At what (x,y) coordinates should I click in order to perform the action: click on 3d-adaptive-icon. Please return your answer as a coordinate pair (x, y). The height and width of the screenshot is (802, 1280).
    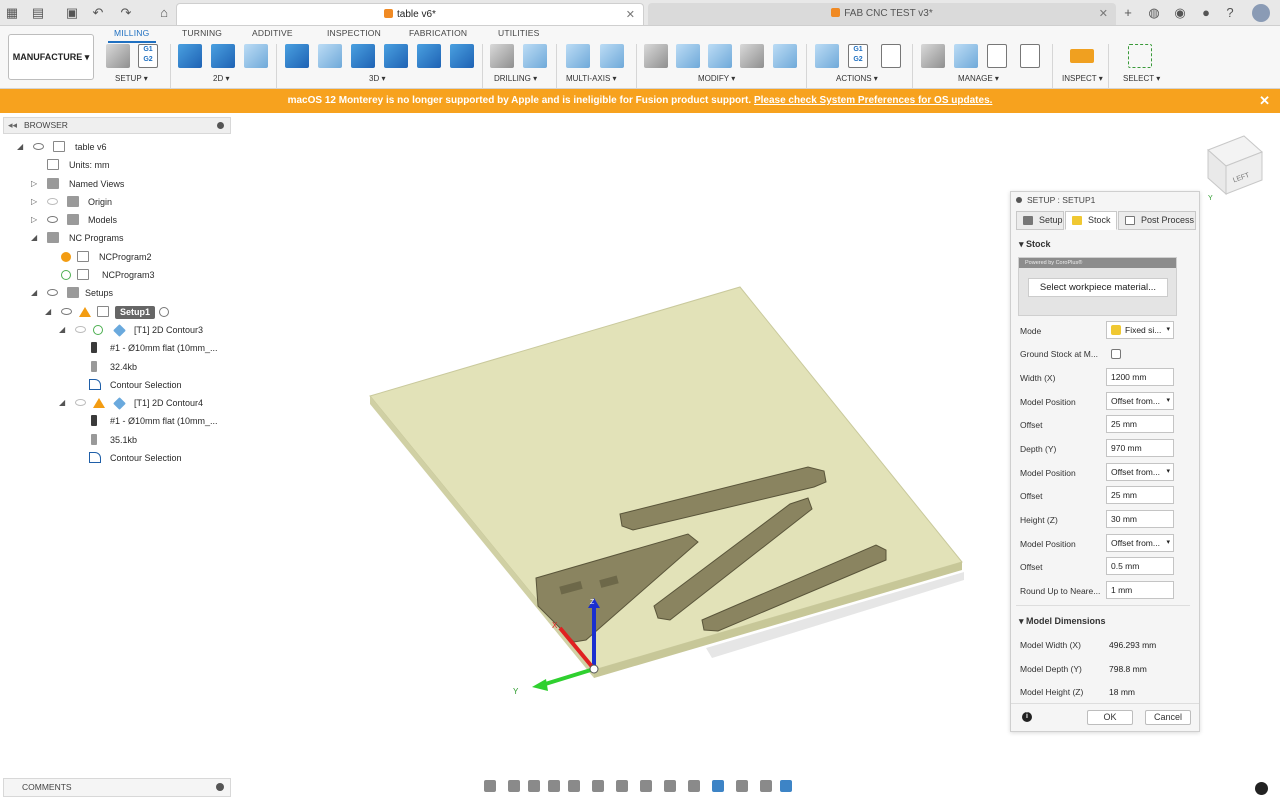
    Looking at the image, I should click on (297, 56).